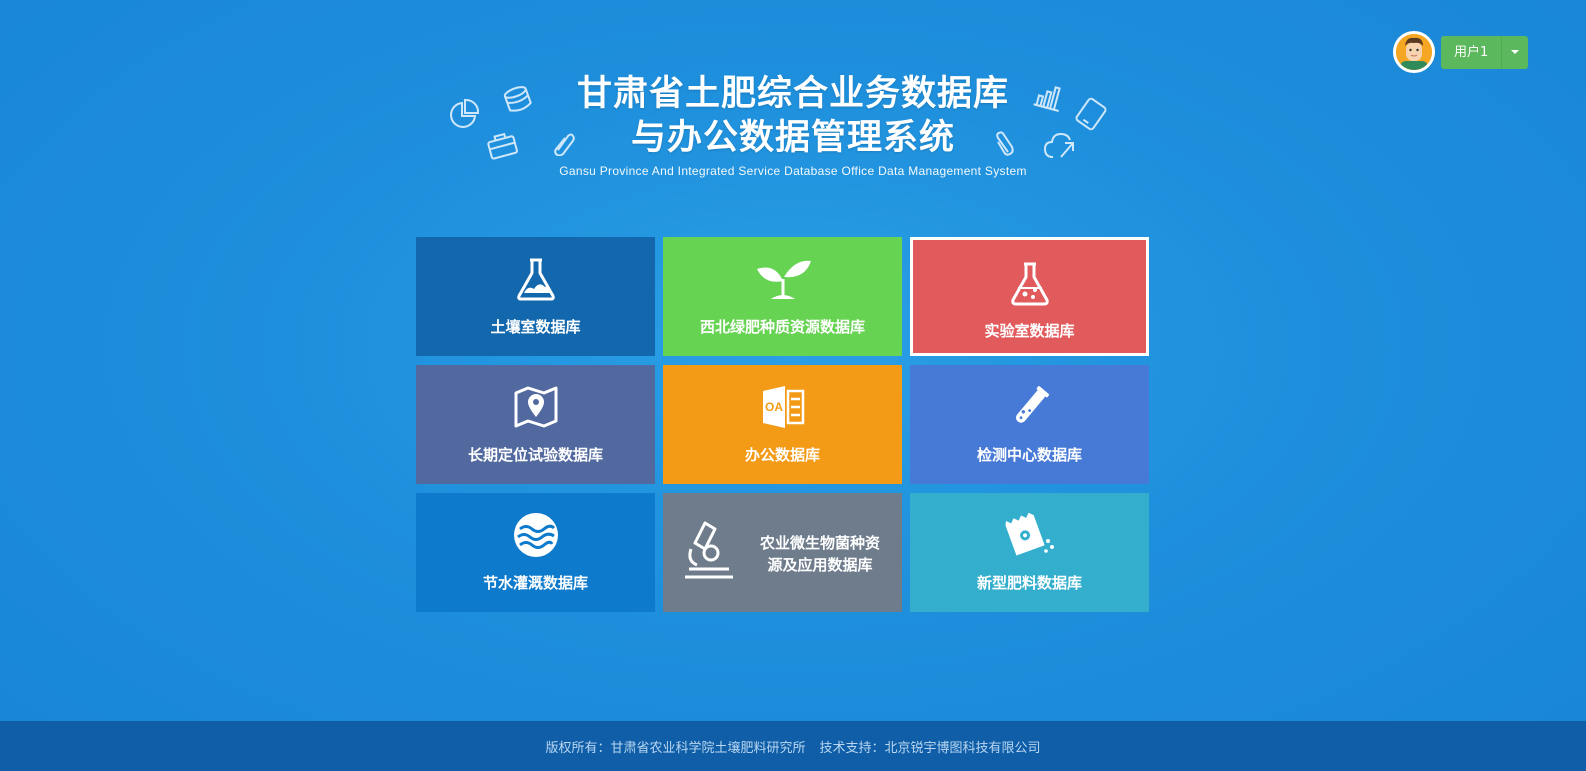  I want to click on test-tube-icon, so click(1032, 404).